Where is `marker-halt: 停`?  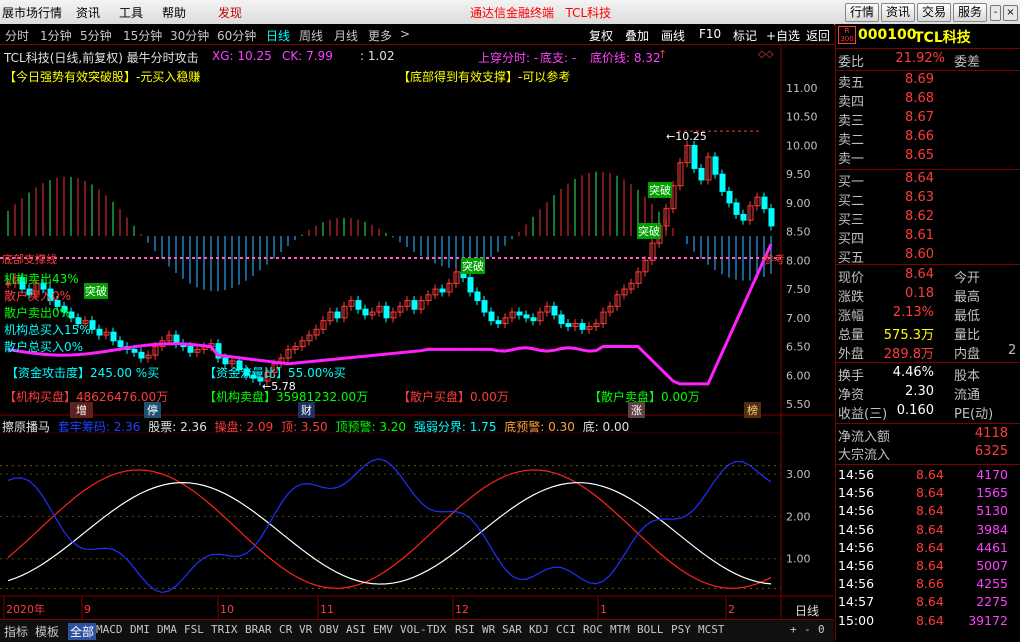
marker-halt: 停 is located at coordinates (152, 410).